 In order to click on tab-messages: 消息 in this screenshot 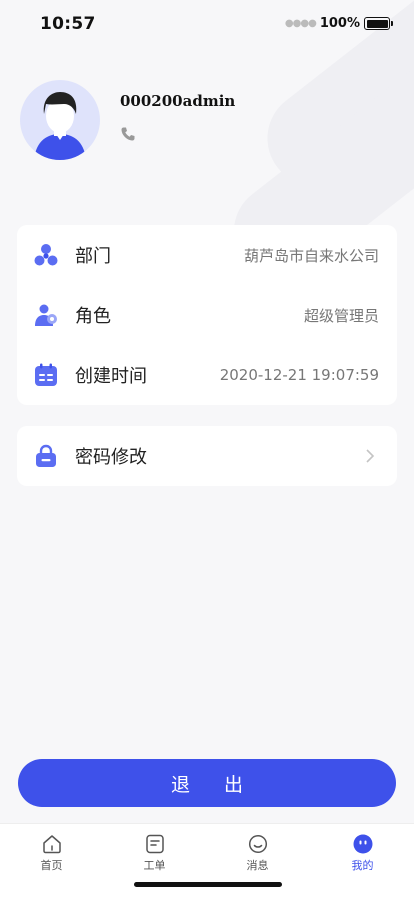, I will do `click(257, 853)`.